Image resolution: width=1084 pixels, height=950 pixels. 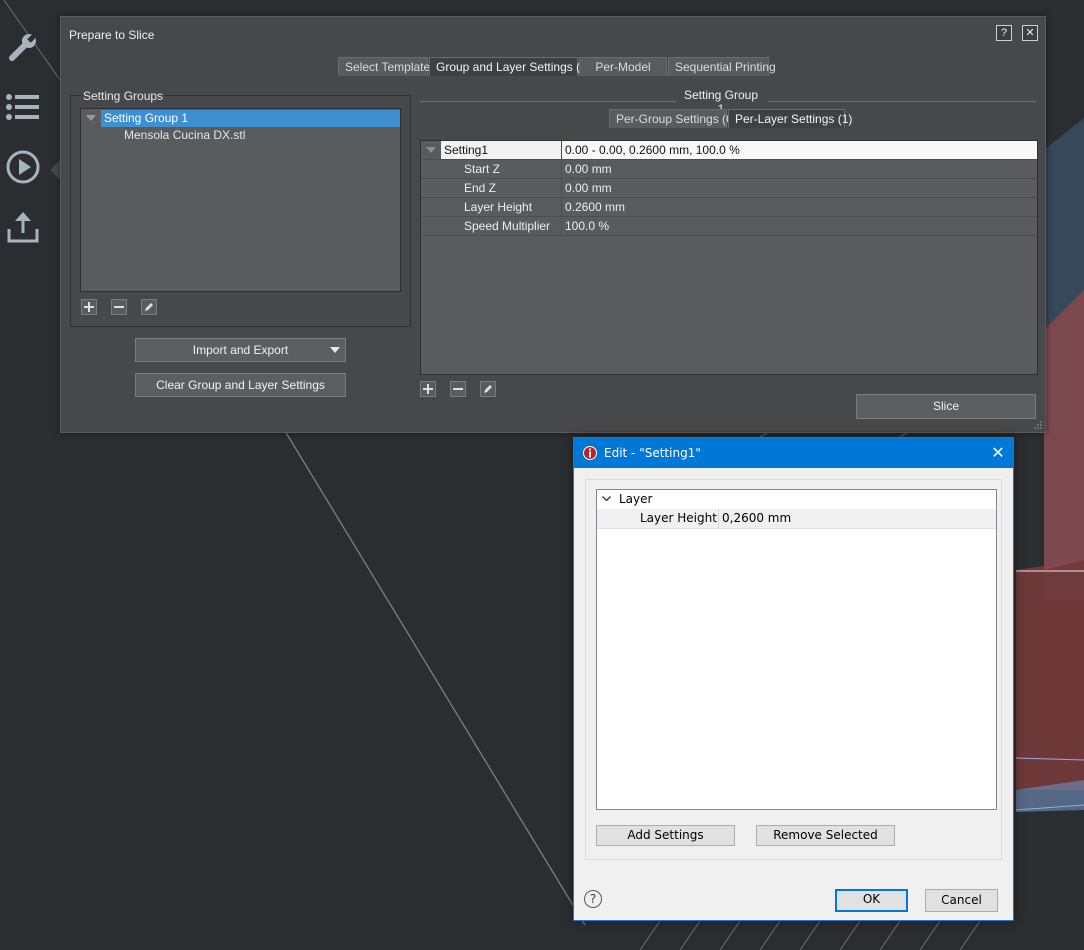 What do you see at coordinates (623, 66) in the screenshot?
I see `tab-per-model: Per-Model` at bounding box center [623, 66].